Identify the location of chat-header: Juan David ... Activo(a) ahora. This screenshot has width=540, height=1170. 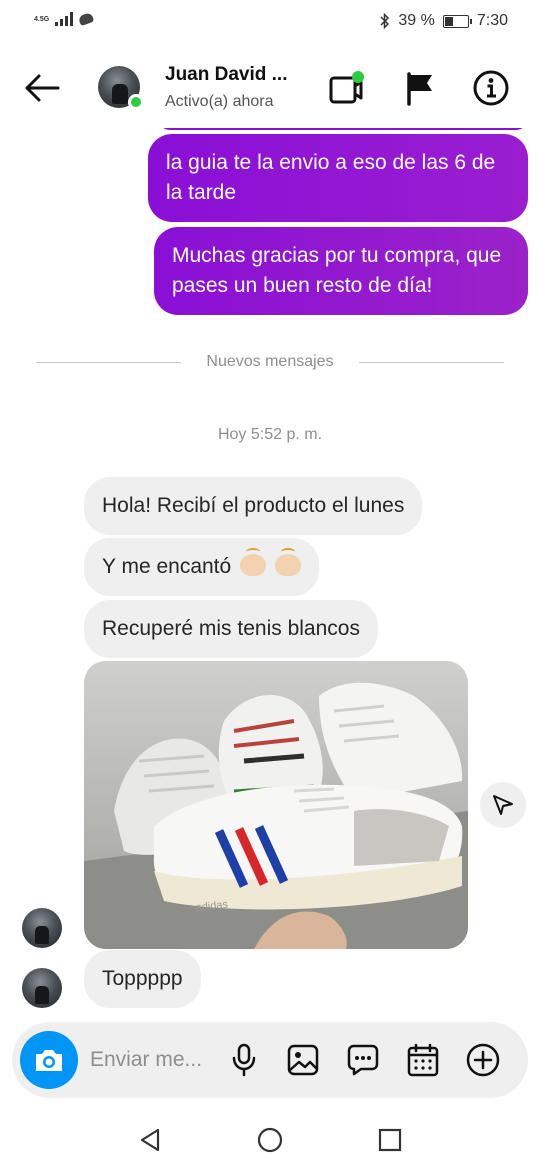
(270, 89).